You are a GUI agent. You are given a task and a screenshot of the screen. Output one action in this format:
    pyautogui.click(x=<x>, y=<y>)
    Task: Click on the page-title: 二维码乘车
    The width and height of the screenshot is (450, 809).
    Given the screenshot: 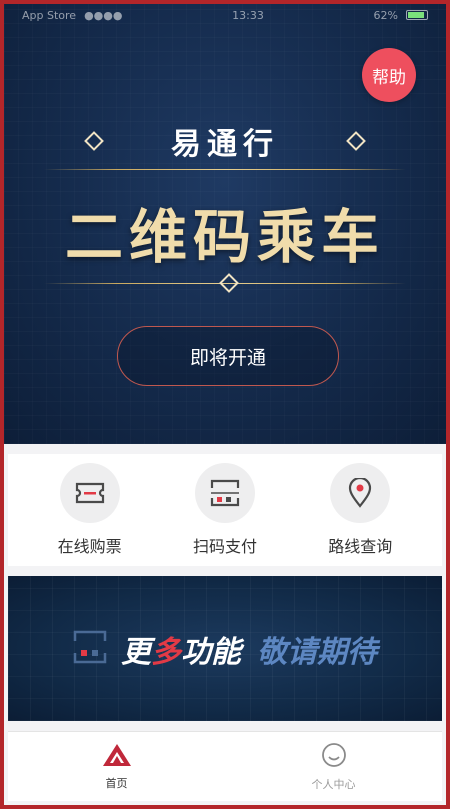 What is the action you would take?
    pyautogui.click(x=224, y=237)
    